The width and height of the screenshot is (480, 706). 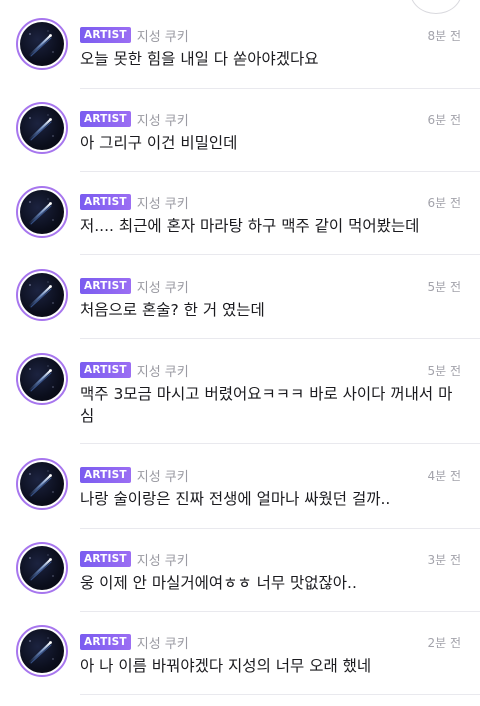 What do you see at coordinates (226, 666) in the screenshot?
I see `message-text: 아 나 이름 바꿔야겠다 지성의 너무 오래 했네` at bounding box center [226, 666].